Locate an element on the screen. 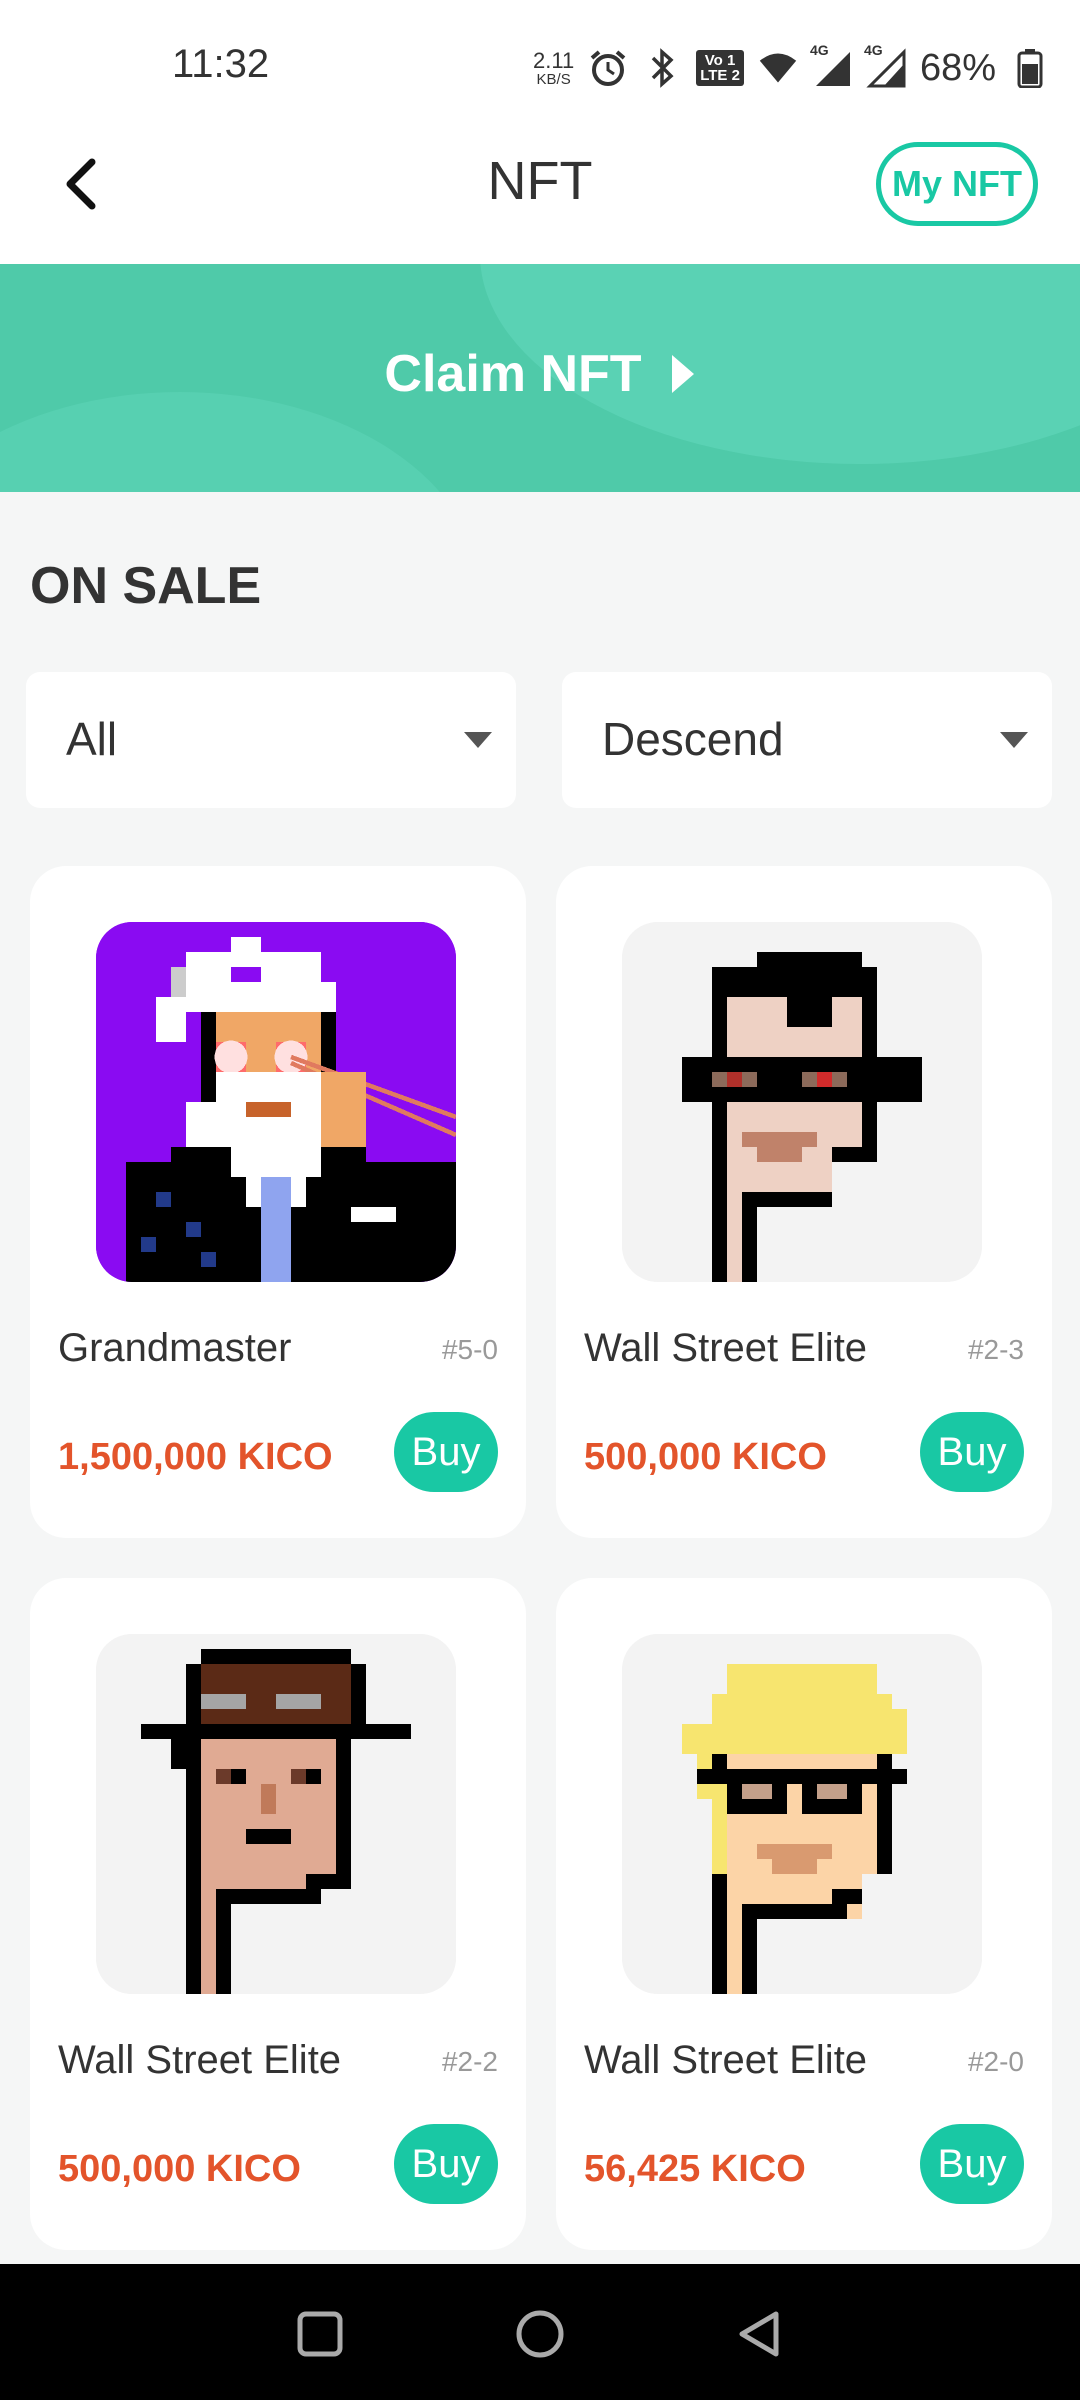  nft-card: Wall Street Elite #2-0 56,425 KICO Buy is located at coordinates (804, 1914).